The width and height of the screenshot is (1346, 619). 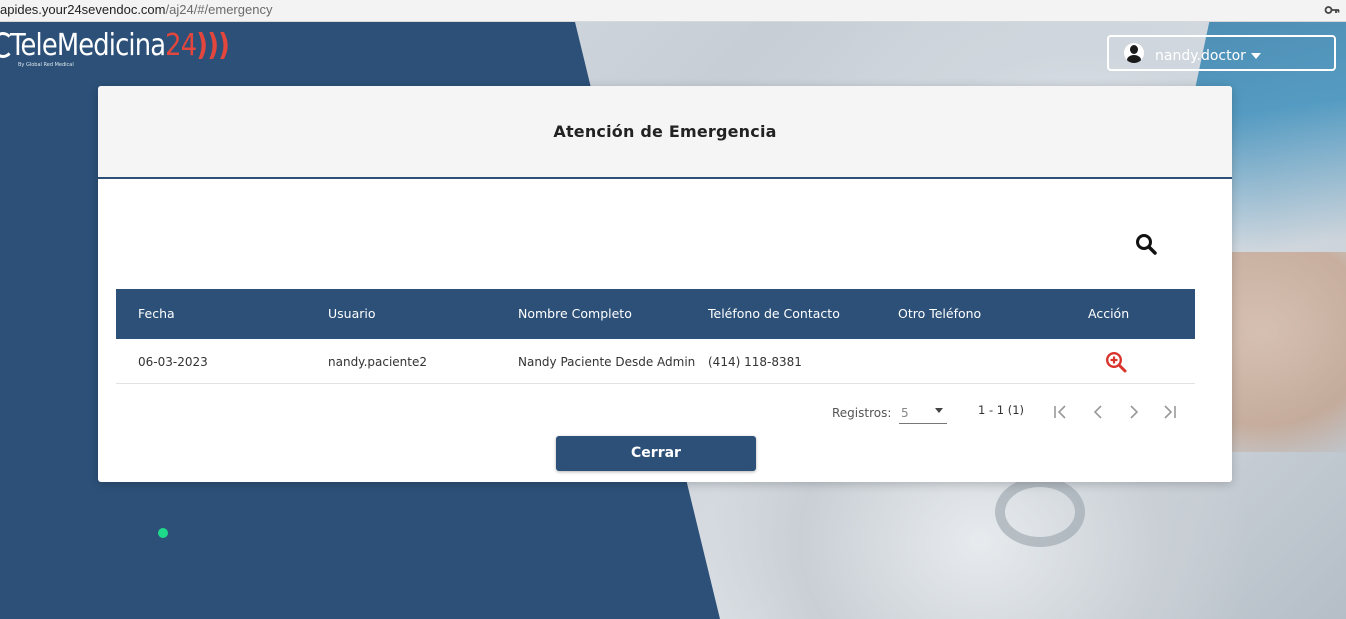 I want to click on previous-page-icon, so click(x=1098, y=412).